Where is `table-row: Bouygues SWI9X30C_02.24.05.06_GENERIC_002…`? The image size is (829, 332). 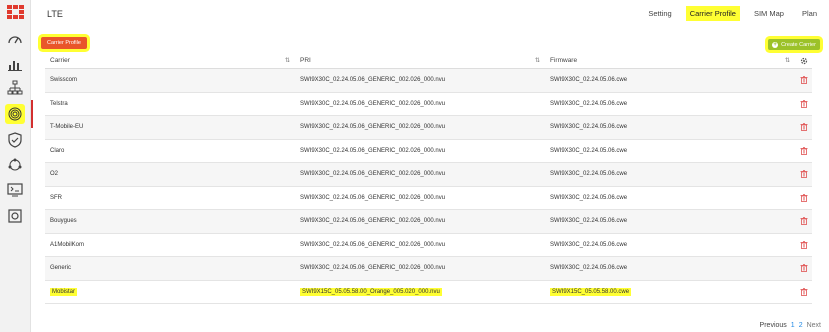 table-row: Bouygues SWI9X30C_02.24.05.06_GENERIC_002… is located at coordinates (428, 222).